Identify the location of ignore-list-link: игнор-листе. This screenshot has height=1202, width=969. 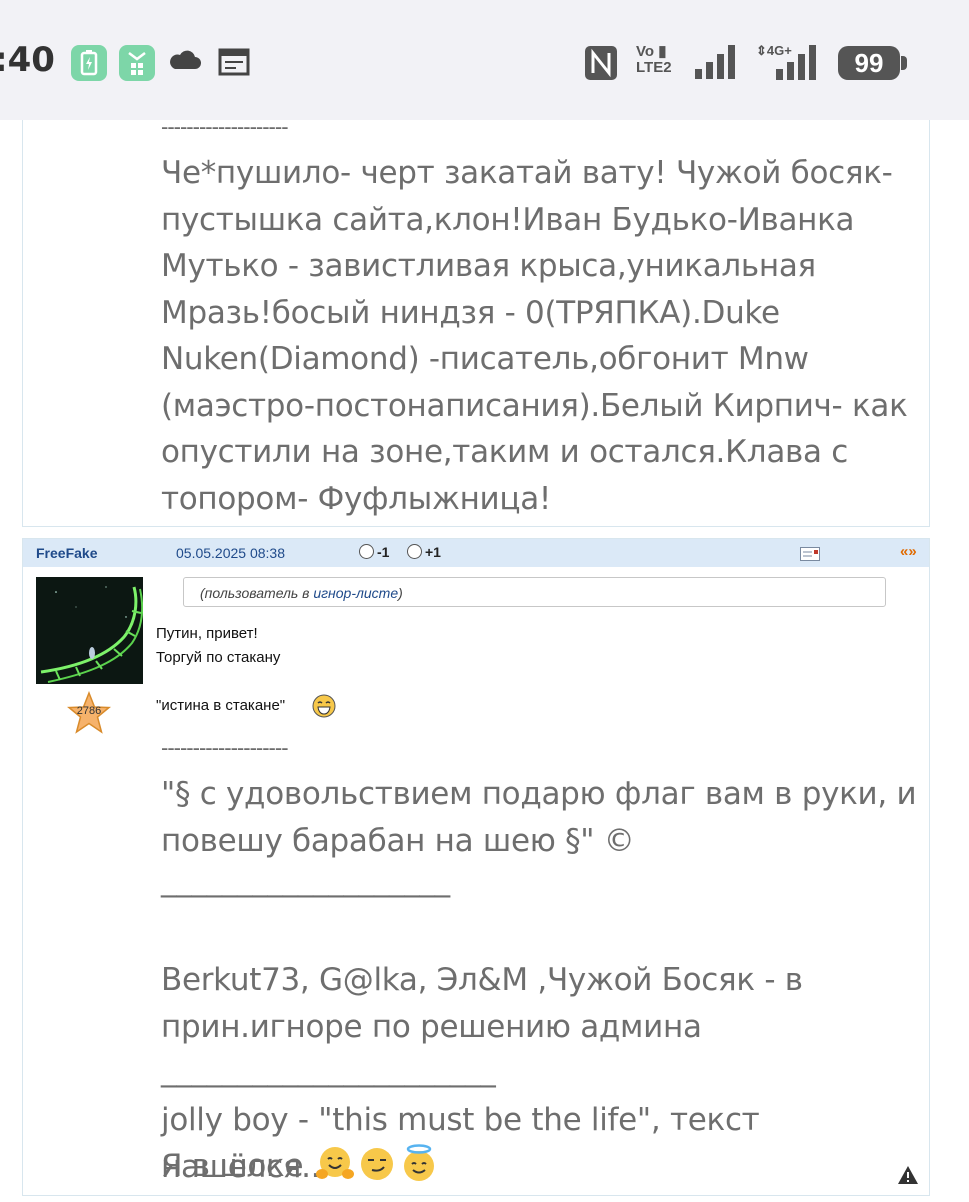
(355, 593).